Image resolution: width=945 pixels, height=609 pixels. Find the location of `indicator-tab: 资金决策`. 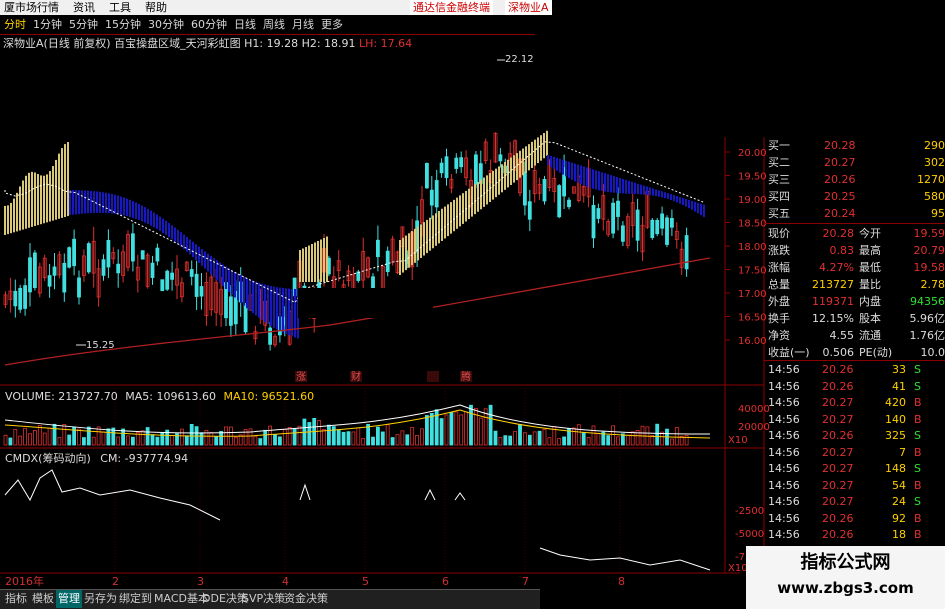

indicator-tab: 资金决策 is located at coordinates (306, 599).